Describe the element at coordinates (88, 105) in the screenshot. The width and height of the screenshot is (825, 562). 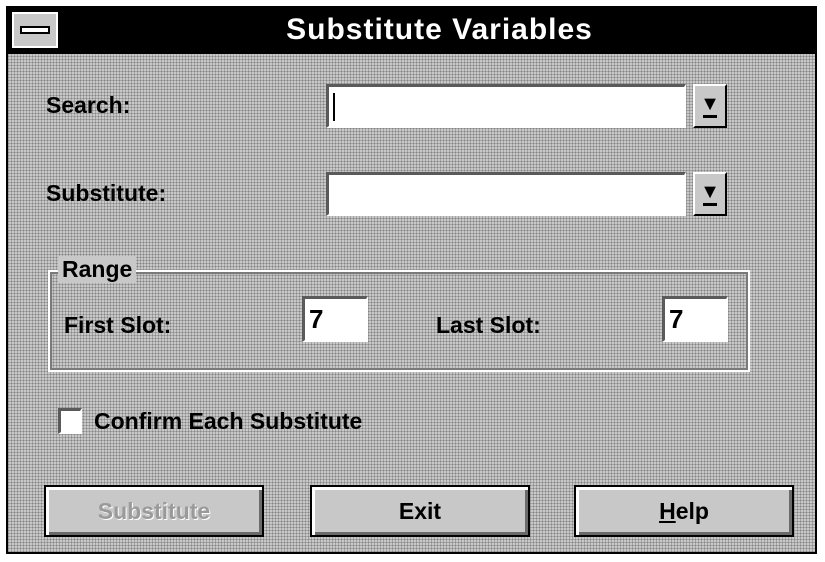
I see `search-label: Search:` at that location.